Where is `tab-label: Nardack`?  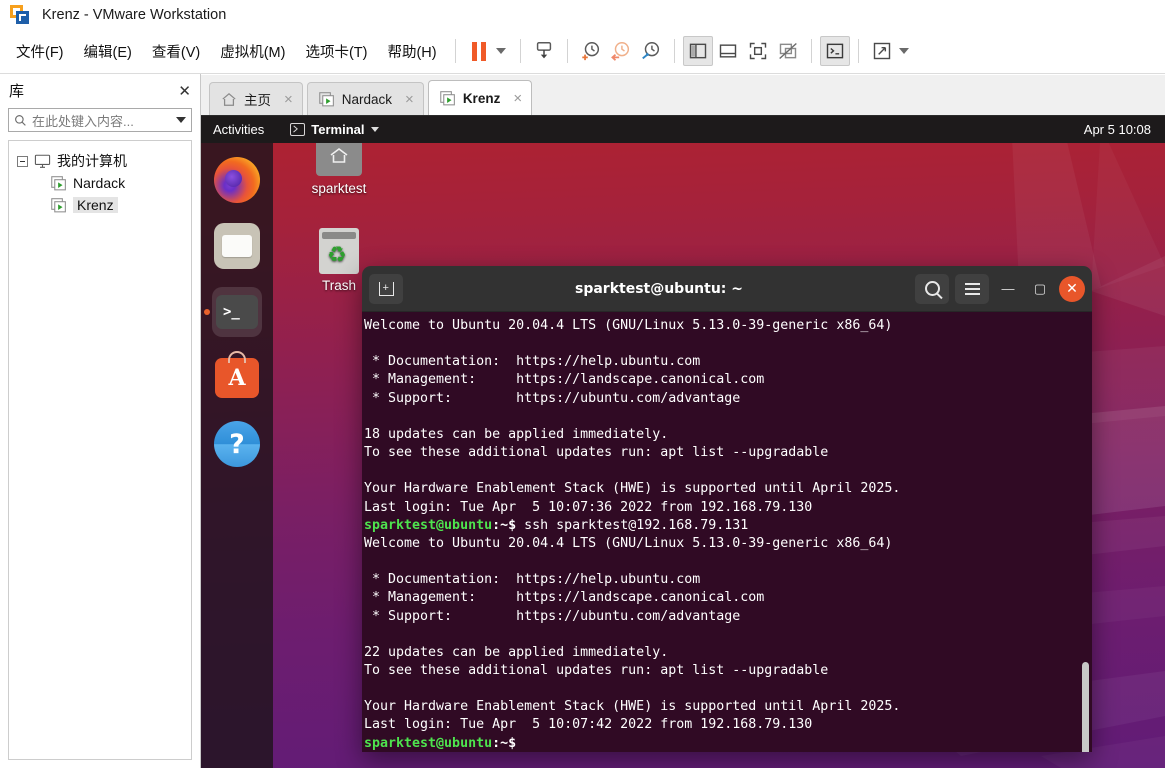
tab-label: Nardack is located at coordinates (367, 99).